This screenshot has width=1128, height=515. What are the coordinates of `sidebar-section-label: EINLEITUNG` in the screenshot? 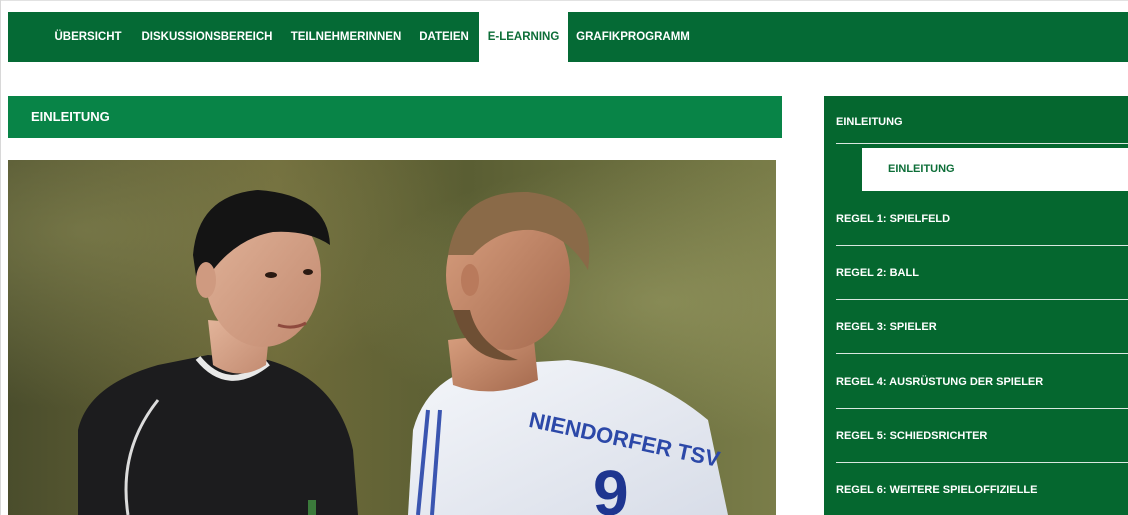 It's located at (869, 122).